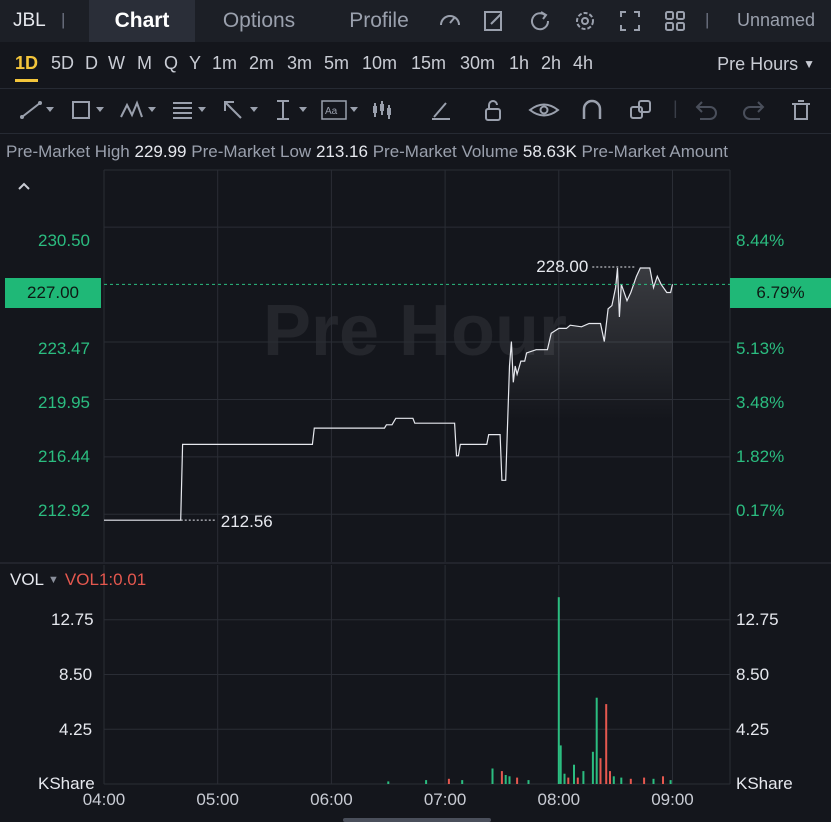 The height and width of the screenshot is (822, 831). I want to click on volume-legend-label: VOL, so click(27, 579).